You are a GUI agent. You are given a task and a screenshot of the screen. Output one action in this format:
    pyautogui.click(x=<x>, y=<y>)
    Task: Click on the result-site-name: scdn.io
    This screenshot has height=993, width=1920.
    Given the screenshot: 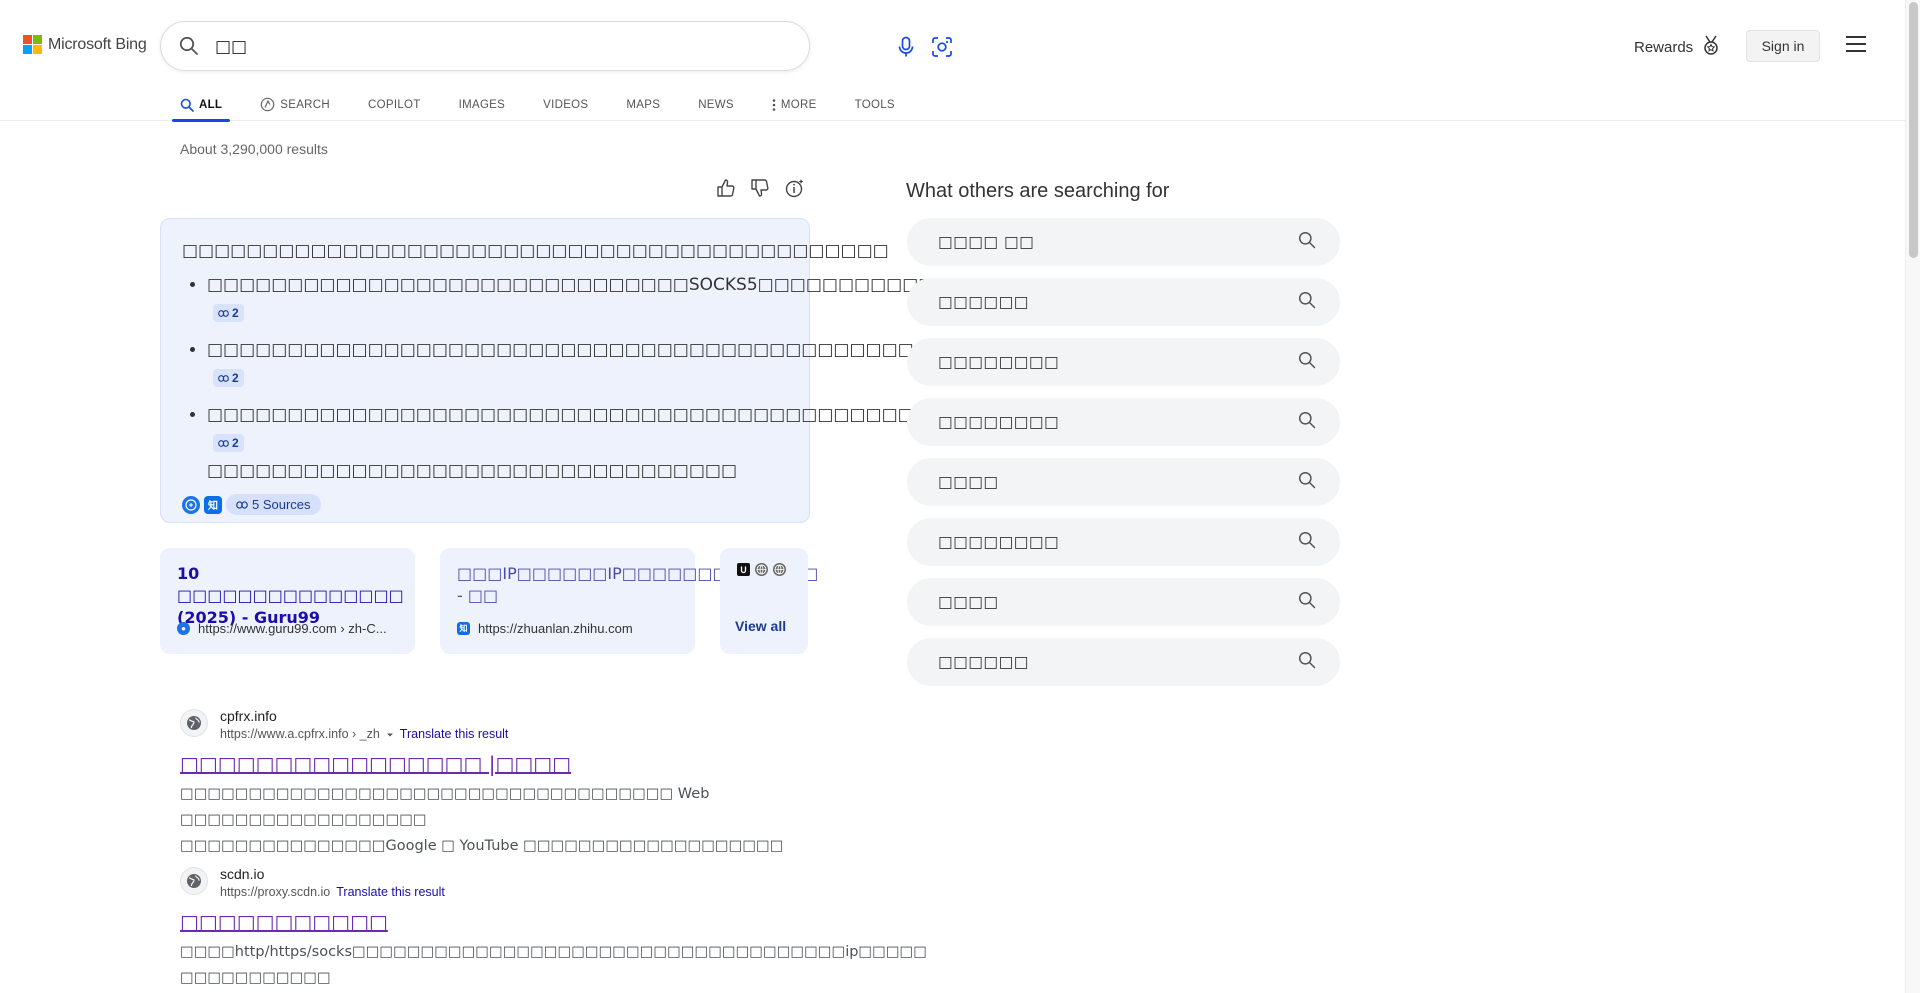 What is the action you would take?
    pyautogui.click(x=332, y=874)
    